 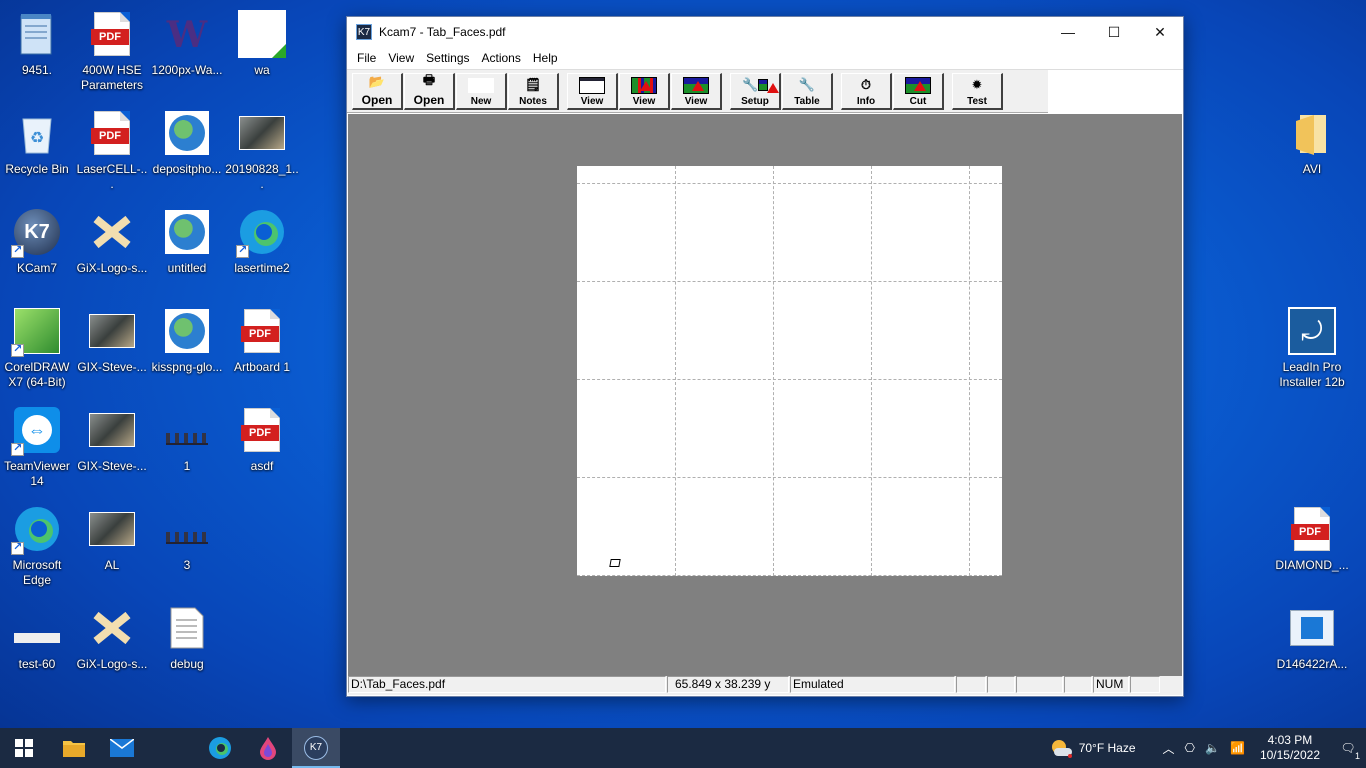 I want to click on network-icon: 📶, so click(x=1237, y=748).